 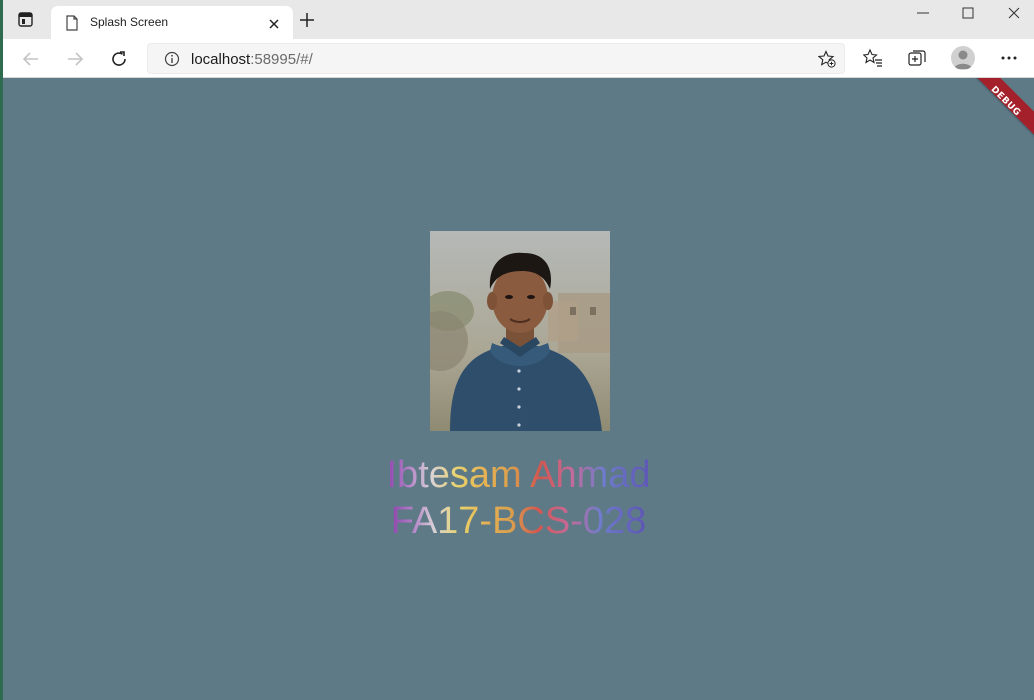 I want to click on student-name: Ibtesam Ahmad, so click(x=518, y=475).